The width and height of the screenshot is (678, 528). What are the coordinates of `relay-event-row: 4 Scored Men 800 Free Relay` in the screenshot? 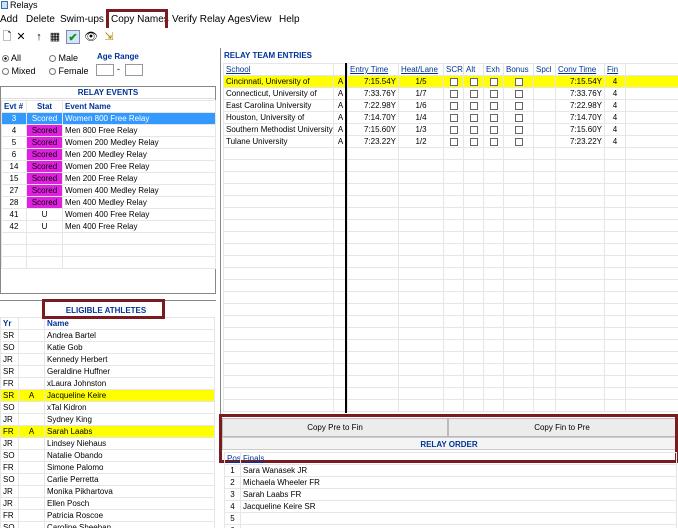 It's located at (108, 130).